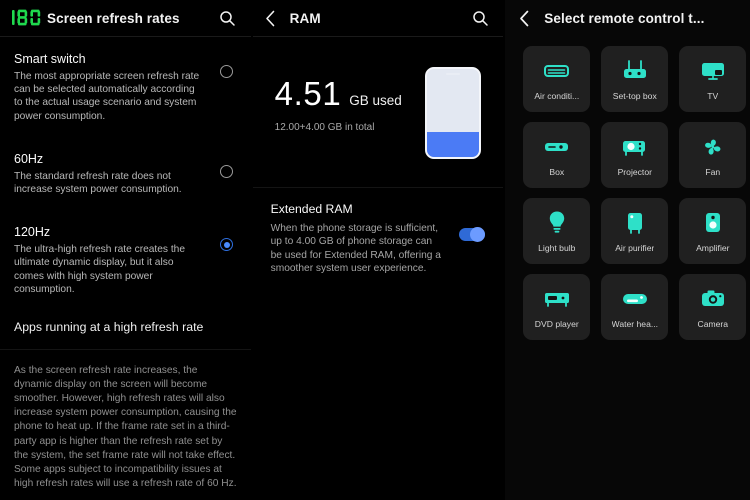 This screenshot has height=500, width=750. I want to click on device-tile-dvd-player: DVD player, so click(557, 307).